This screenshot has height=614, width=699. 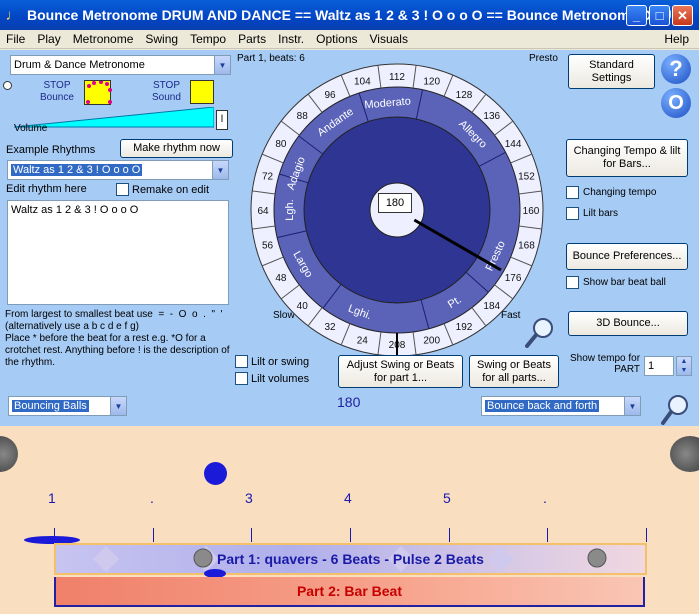 I want to click on standard-settings-button: Standard Settings, so click(x=611, y=71).